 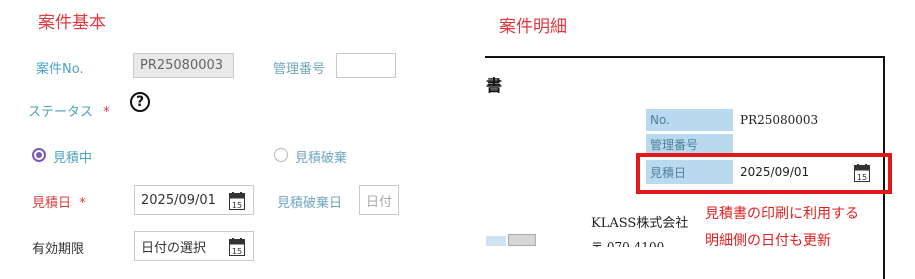 I want to click on radio-discarded-label: 見積破棄, so click(x=321, y=158).